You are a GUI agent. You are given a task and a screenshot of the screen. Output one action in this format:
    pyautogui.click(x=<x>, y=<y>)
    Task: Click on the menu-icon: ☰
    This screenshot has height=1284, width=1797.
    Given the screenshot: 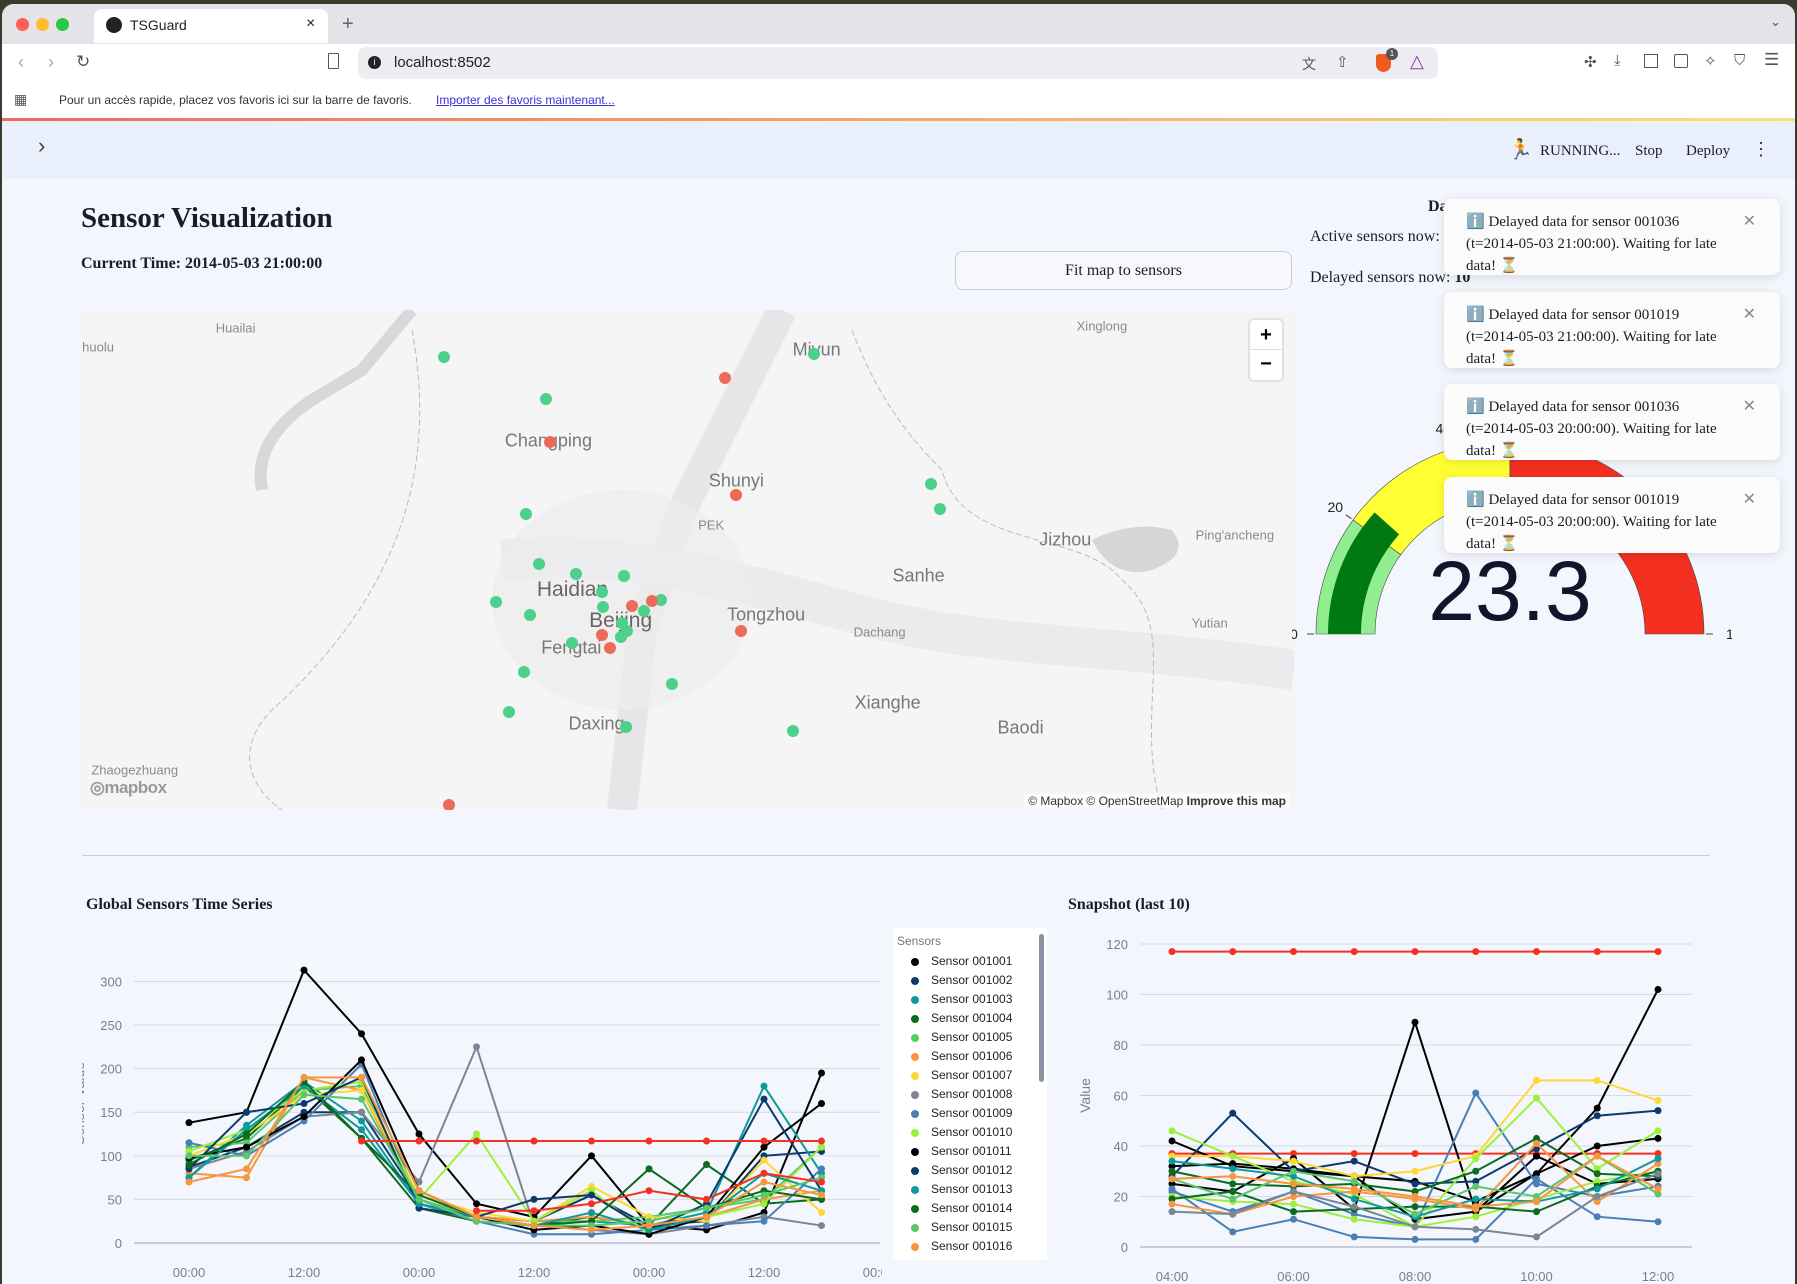 What is the action you would take?
    pyautogui.click(x=1771, y=60)
    